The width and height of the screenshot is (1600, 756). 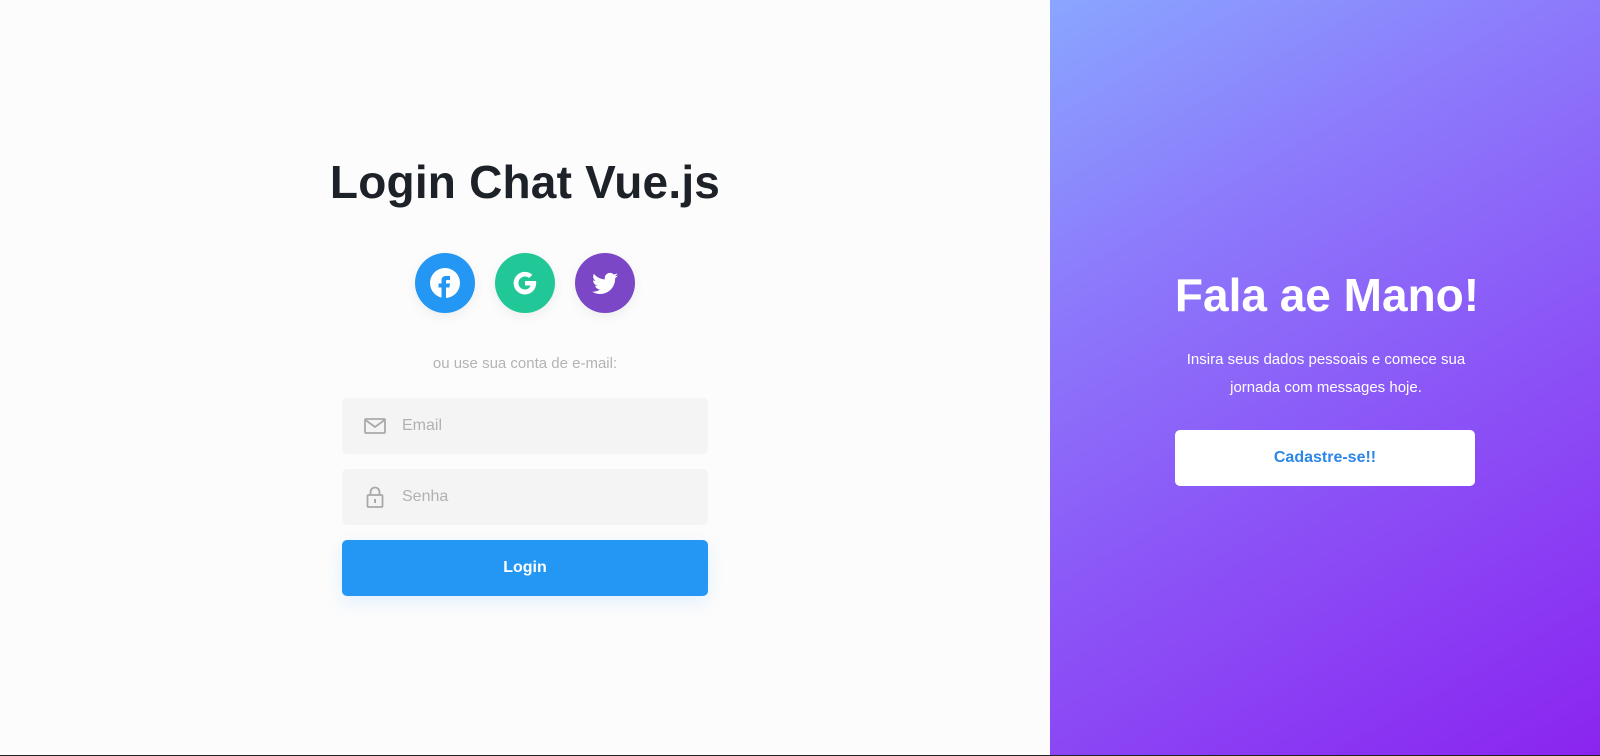 I want to click on email-input, so click(x=555, y=426).